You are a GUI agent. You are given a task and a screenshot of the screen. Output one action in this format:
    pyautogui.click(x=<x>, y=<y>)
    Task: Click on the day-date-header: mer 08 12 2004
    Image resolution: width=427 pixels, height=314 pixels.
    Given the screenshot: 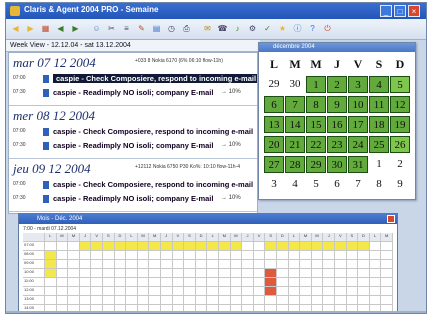 What is the action you would take?
    pyautogui.click(x=54, y=116)
    